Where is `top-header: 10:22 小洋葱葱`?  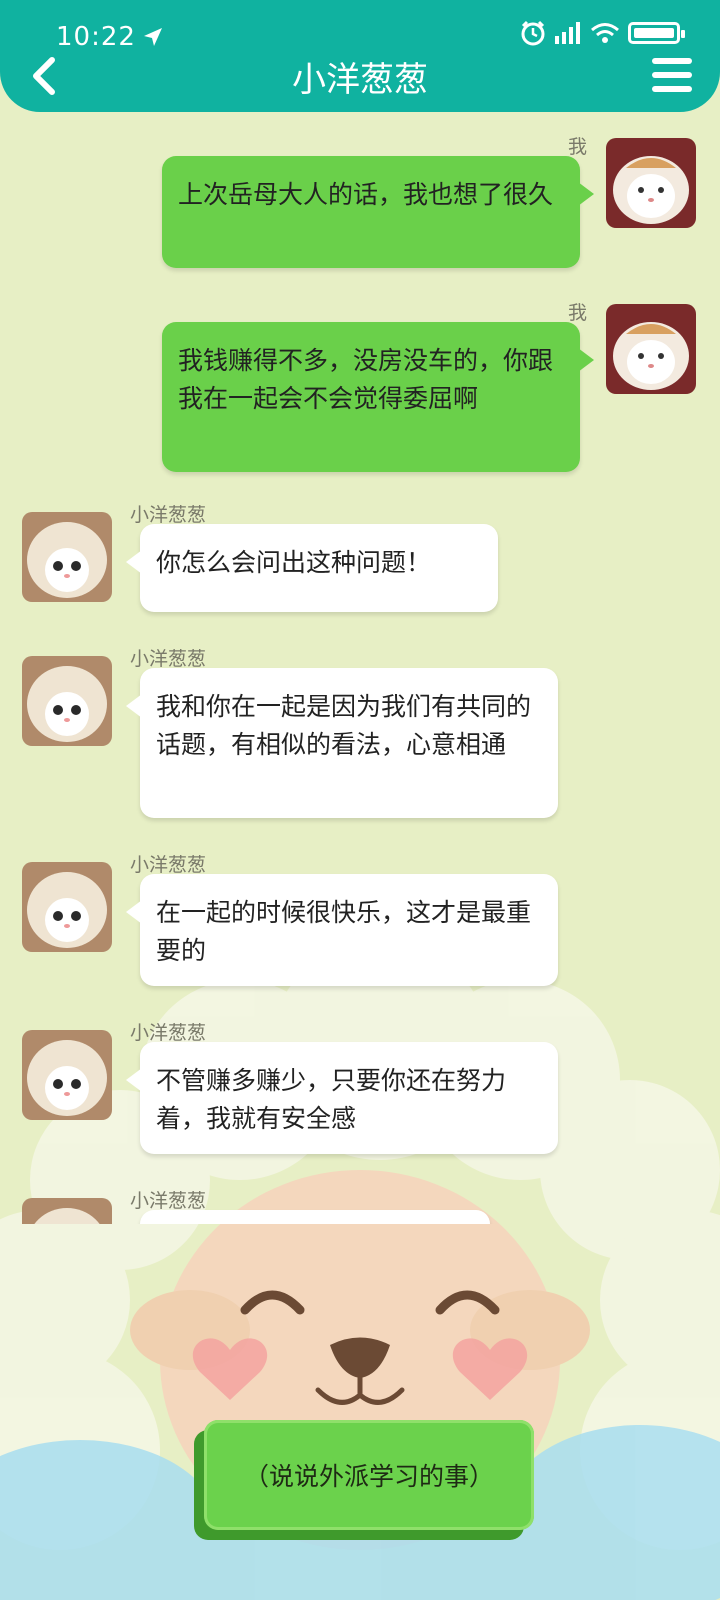
top-header: 10:22 小洋葱葱 is located at coordinates (360, 56).